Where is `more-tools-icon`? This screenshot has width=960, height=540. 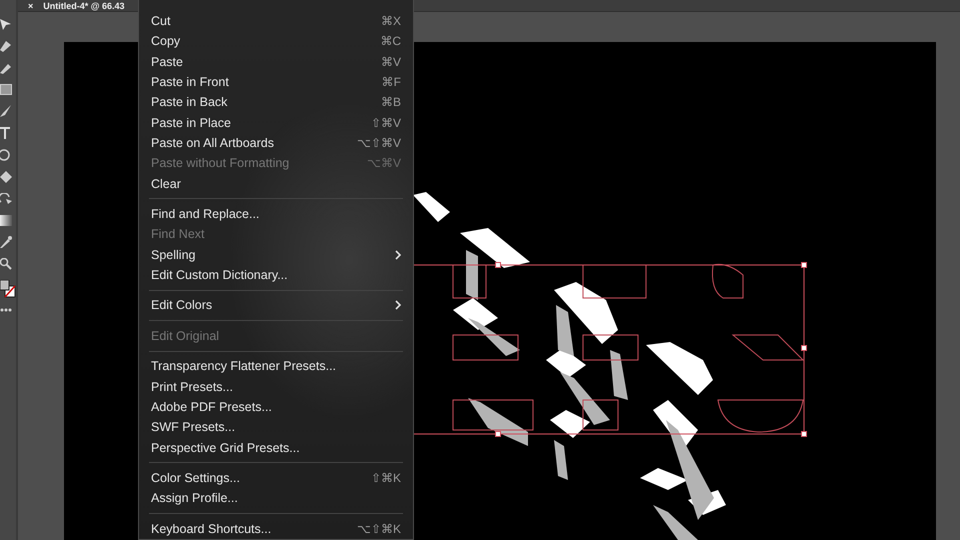
more-tools-icon is located at coordinates (6, 310).